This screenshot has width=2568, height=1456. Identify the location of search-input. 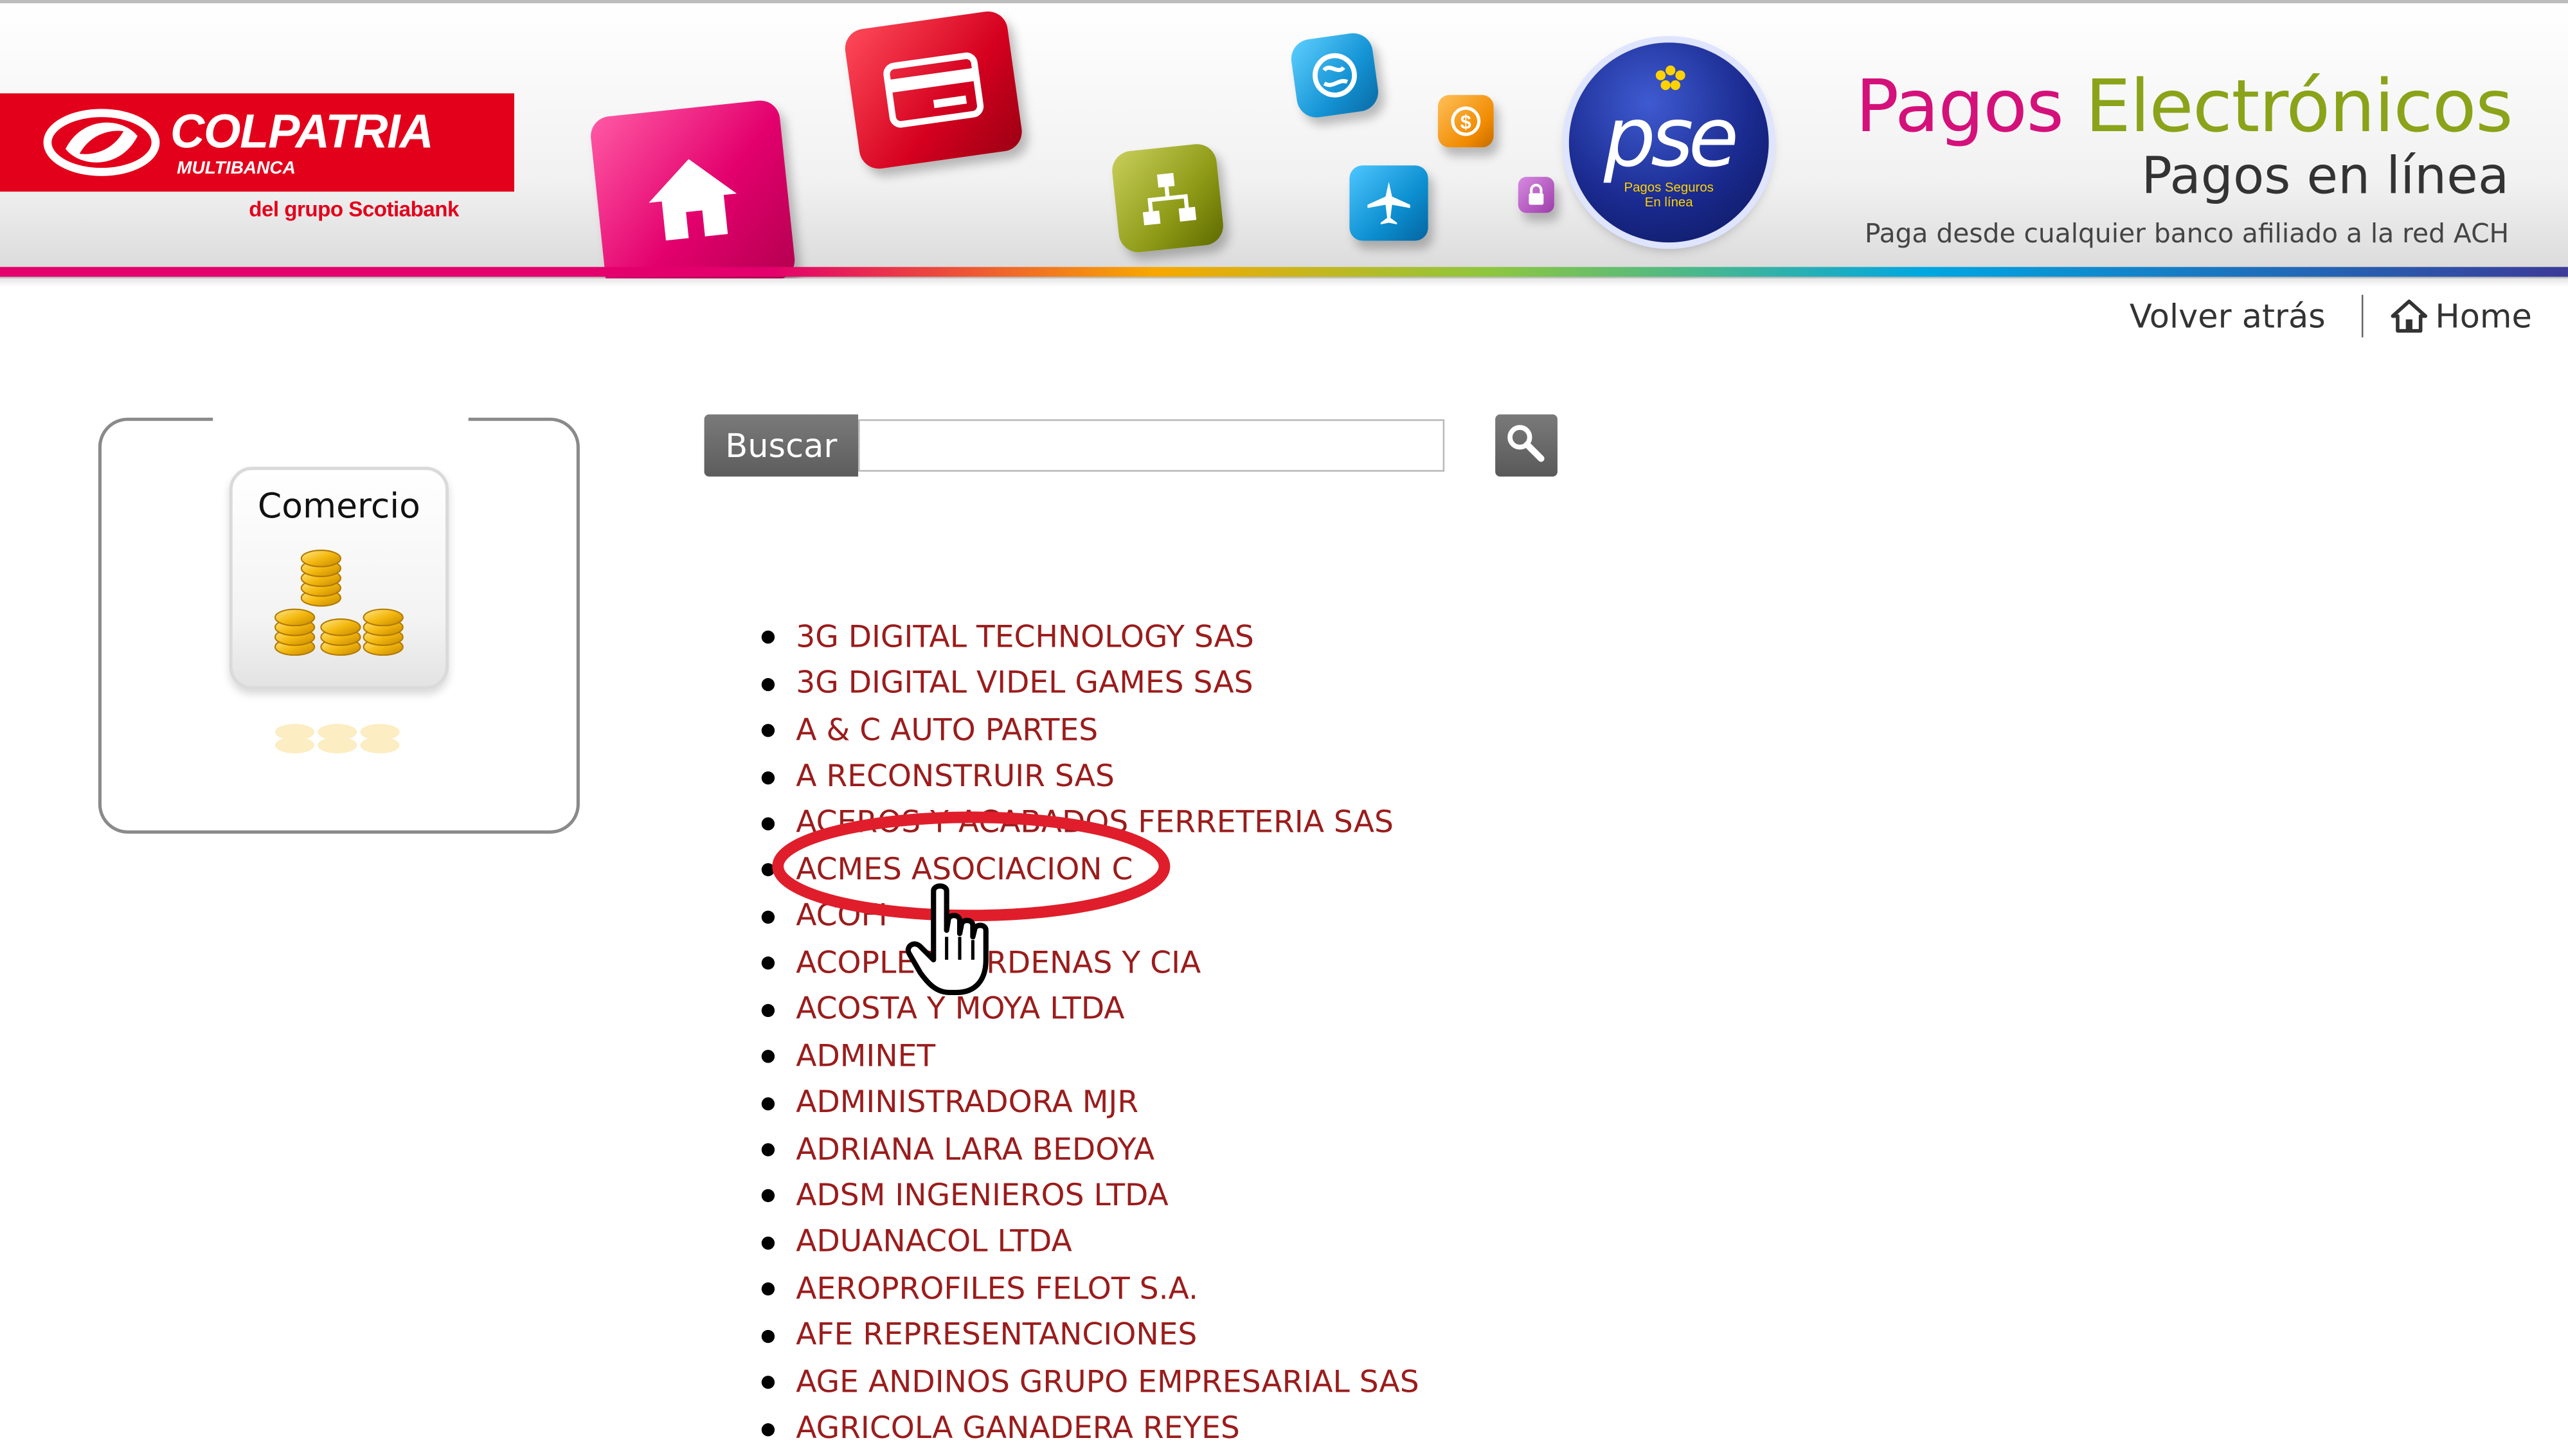
(1151, 445).